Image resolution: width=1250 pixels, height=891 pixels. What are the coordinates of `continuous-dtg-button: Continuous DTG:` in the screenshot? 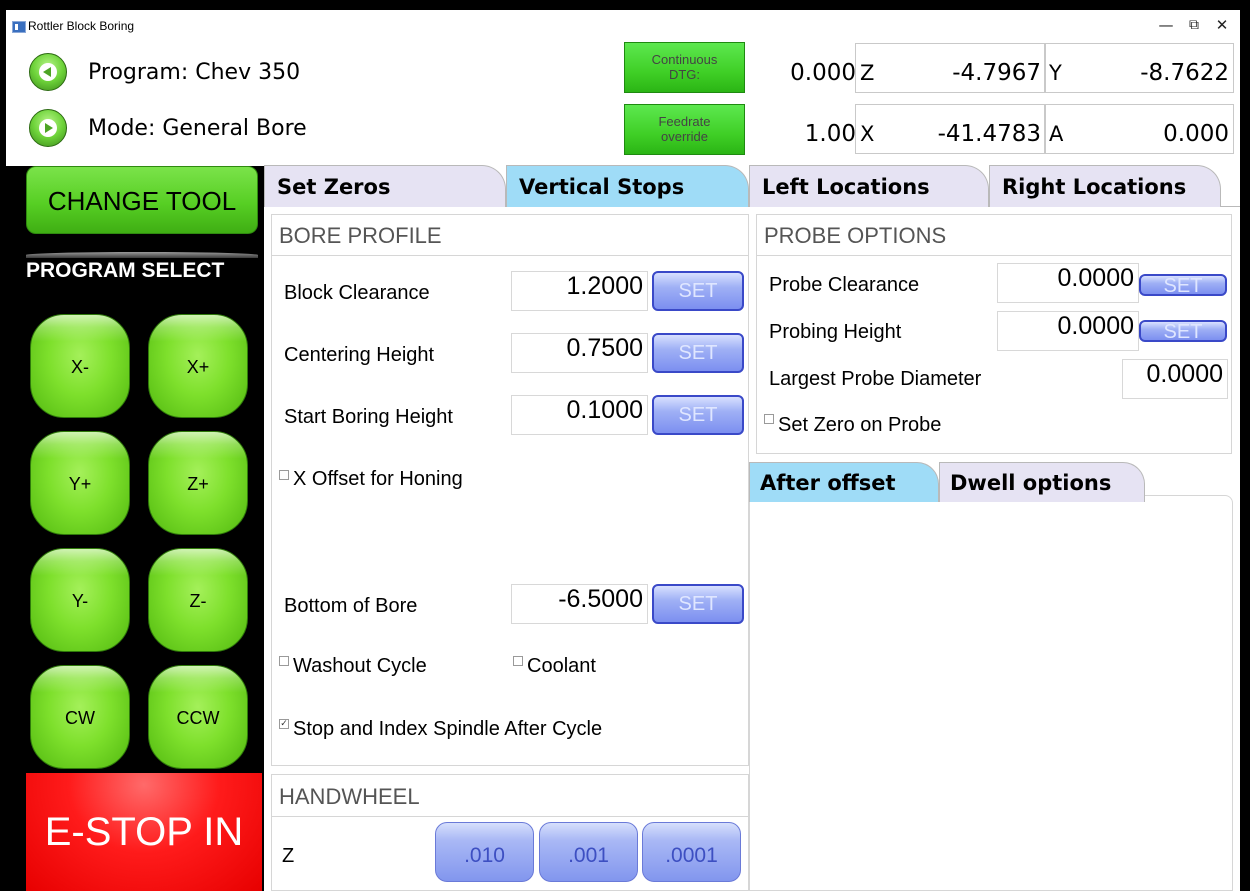 It's located at (684, 67).